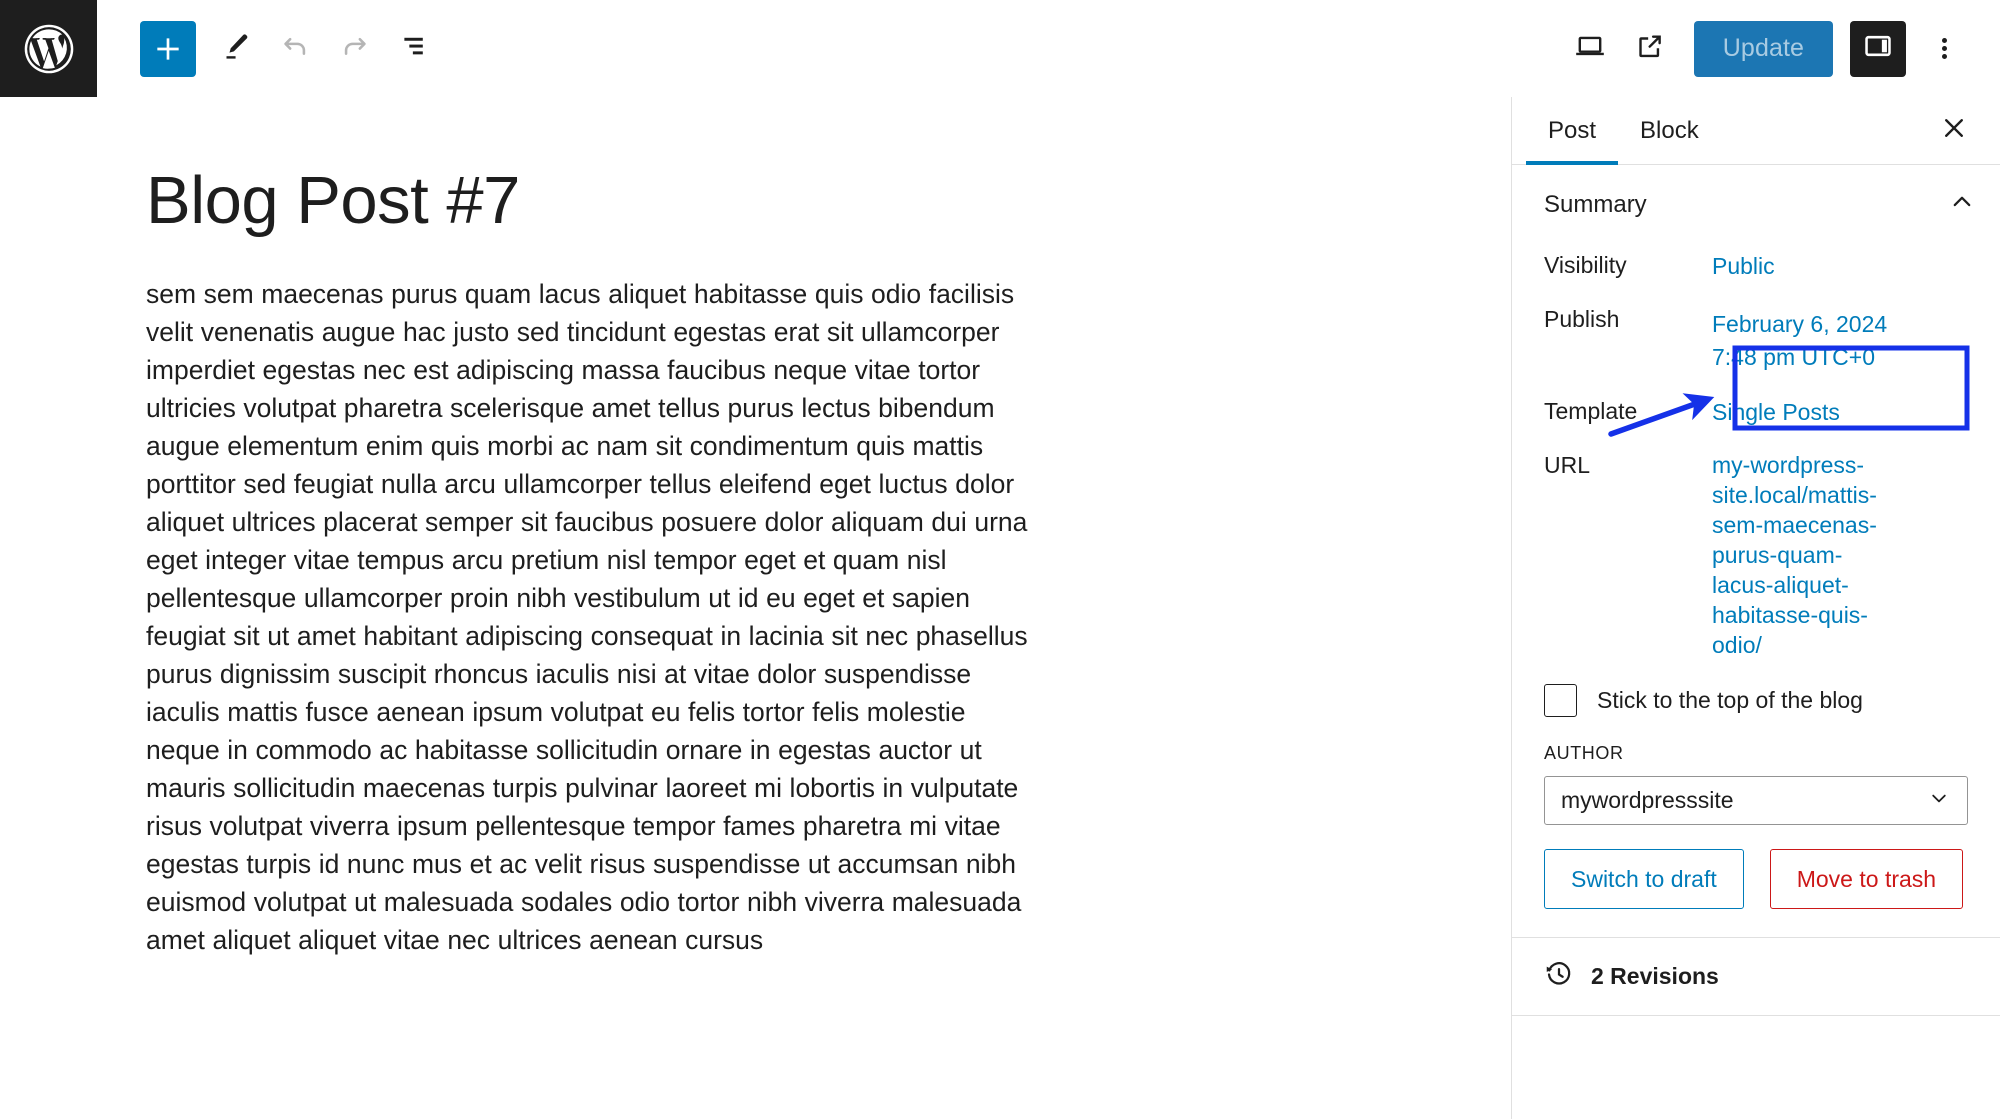 This screenshot has height=1119, width=2000. Describe the element at coordinates (1756, 879) in the screenshot. I see `post-action-buttons: Switch to draft Move to trash` at that location.